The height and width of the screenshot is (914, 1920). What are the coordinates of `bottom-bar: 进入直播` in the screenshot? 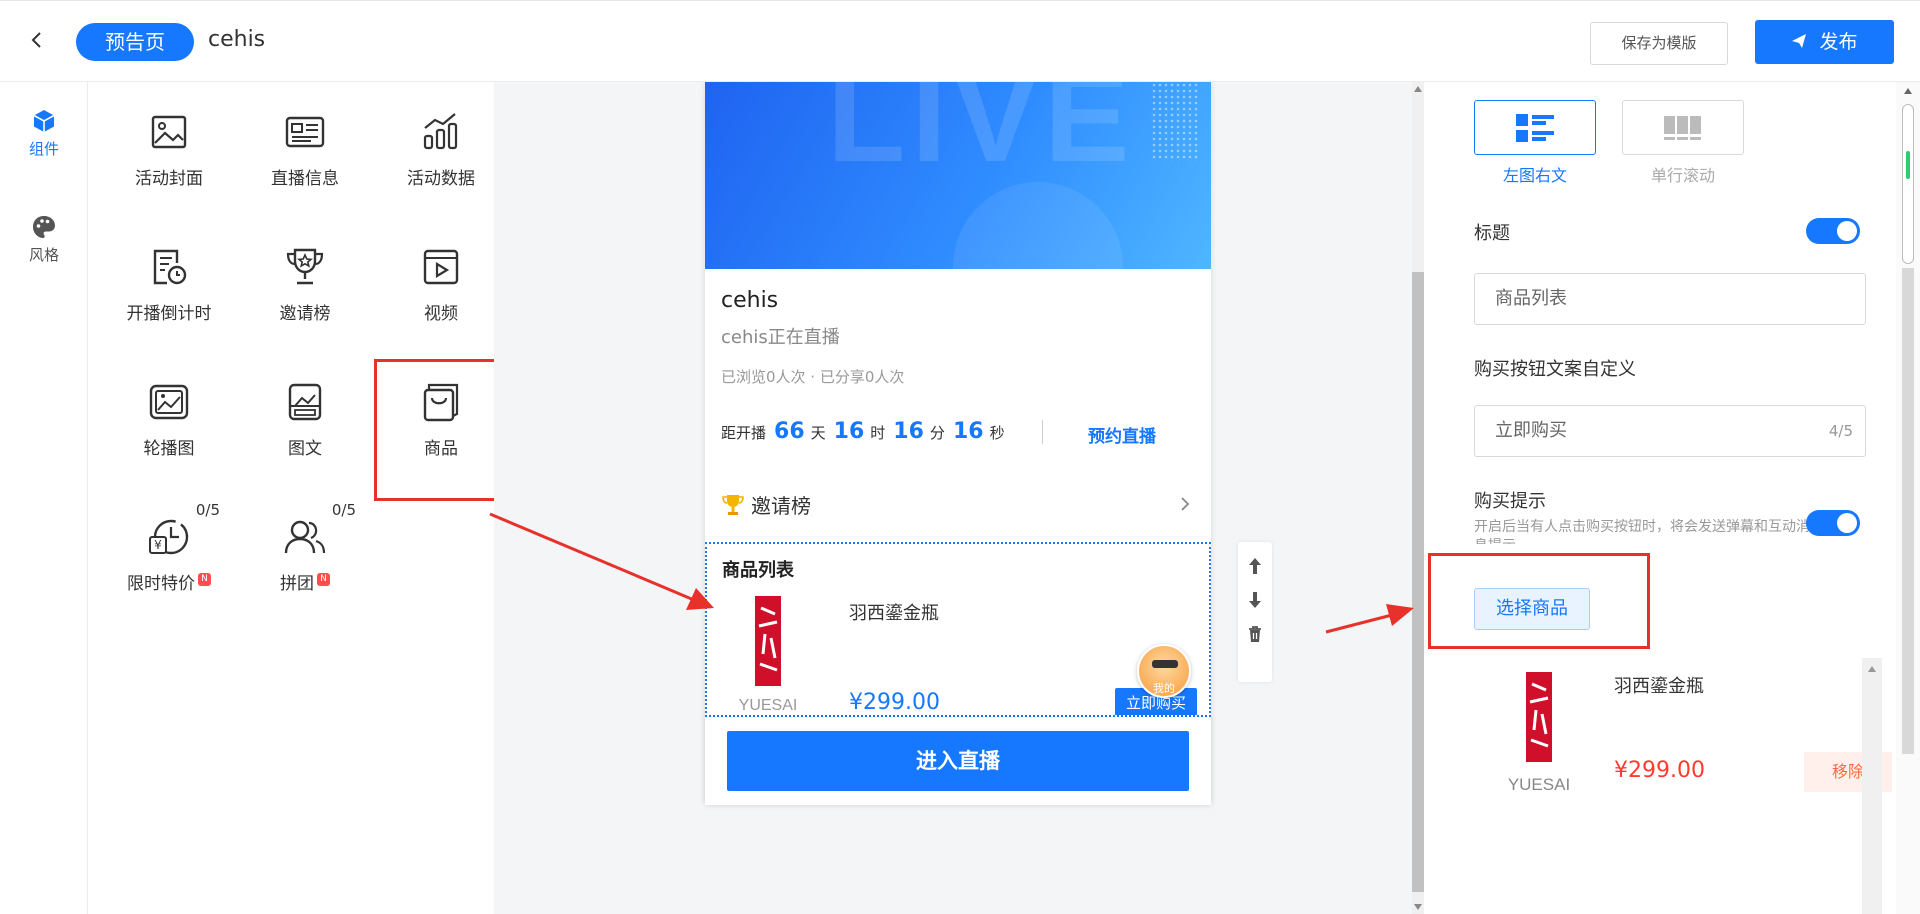 It's located at (958, 761).